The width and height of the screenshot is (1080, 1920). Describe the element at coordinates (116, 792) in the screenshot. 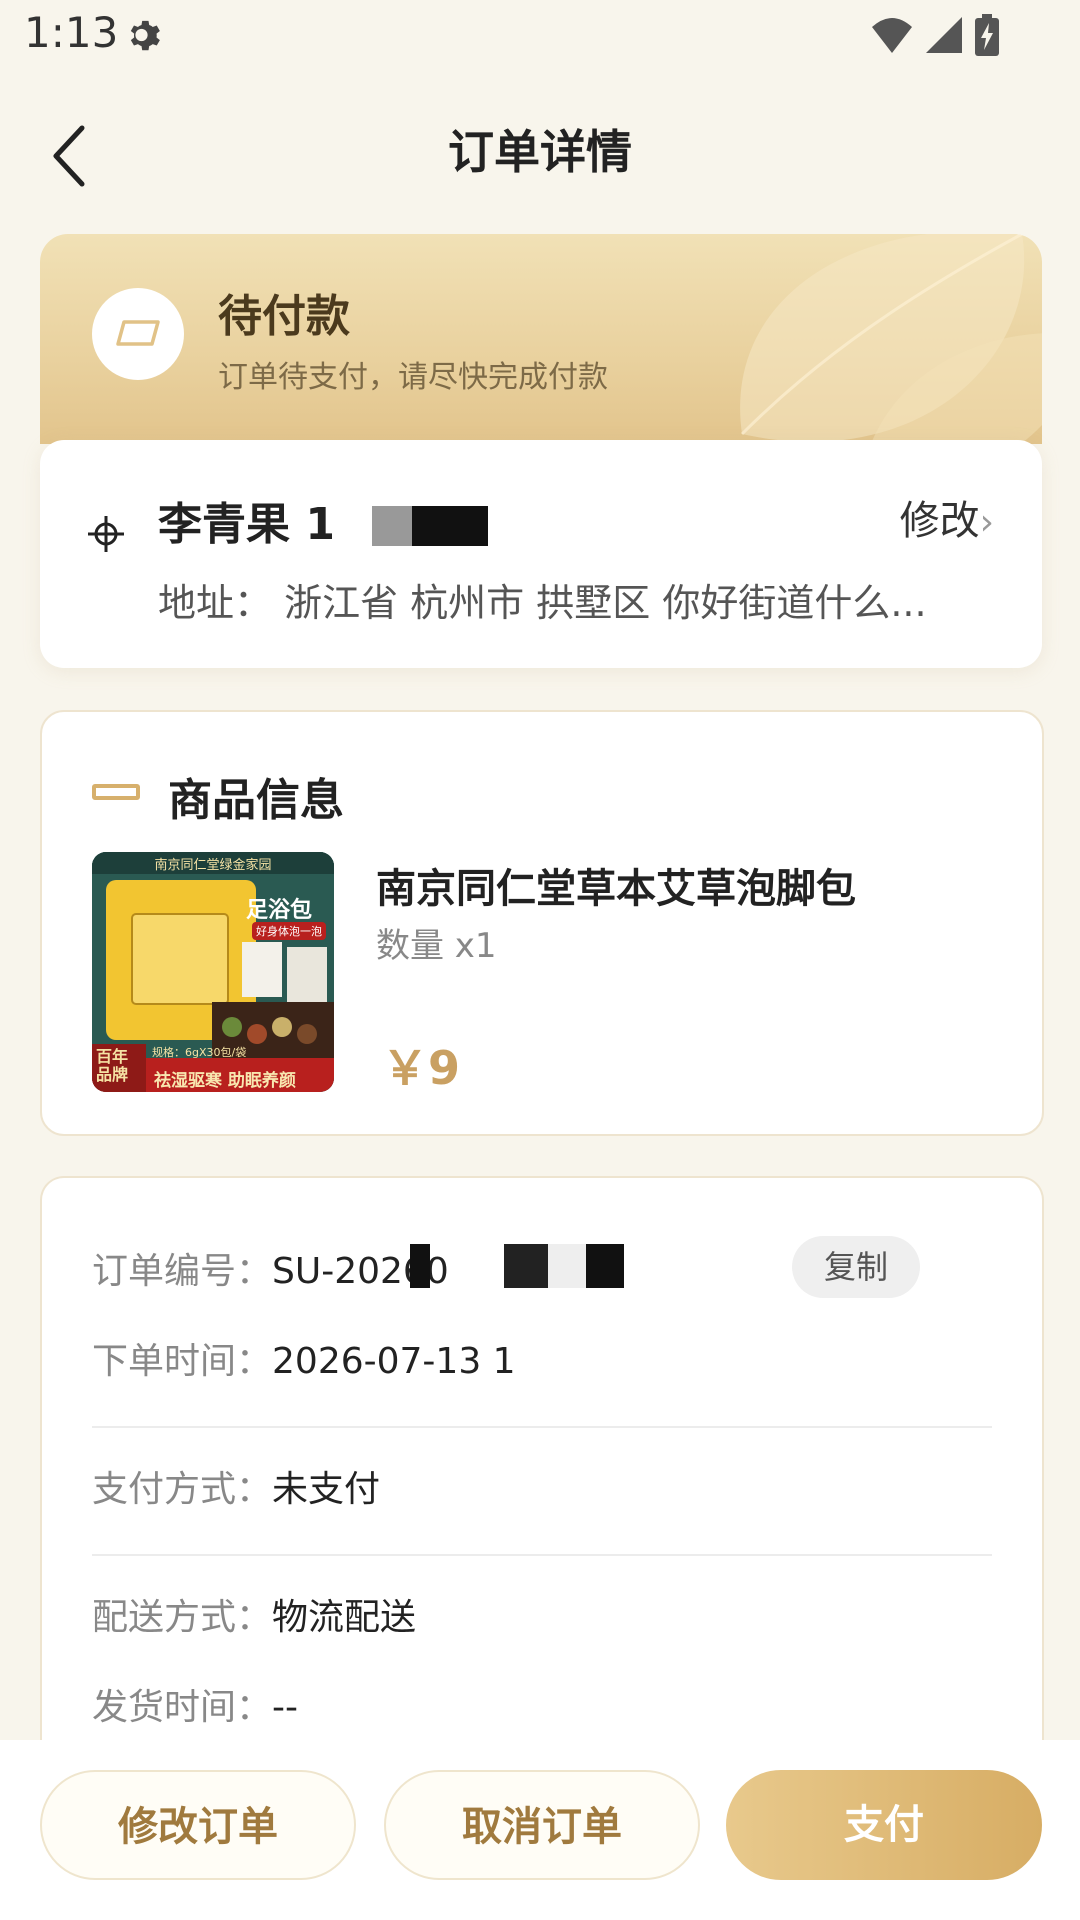

I see `section-bar-icon` at that location.